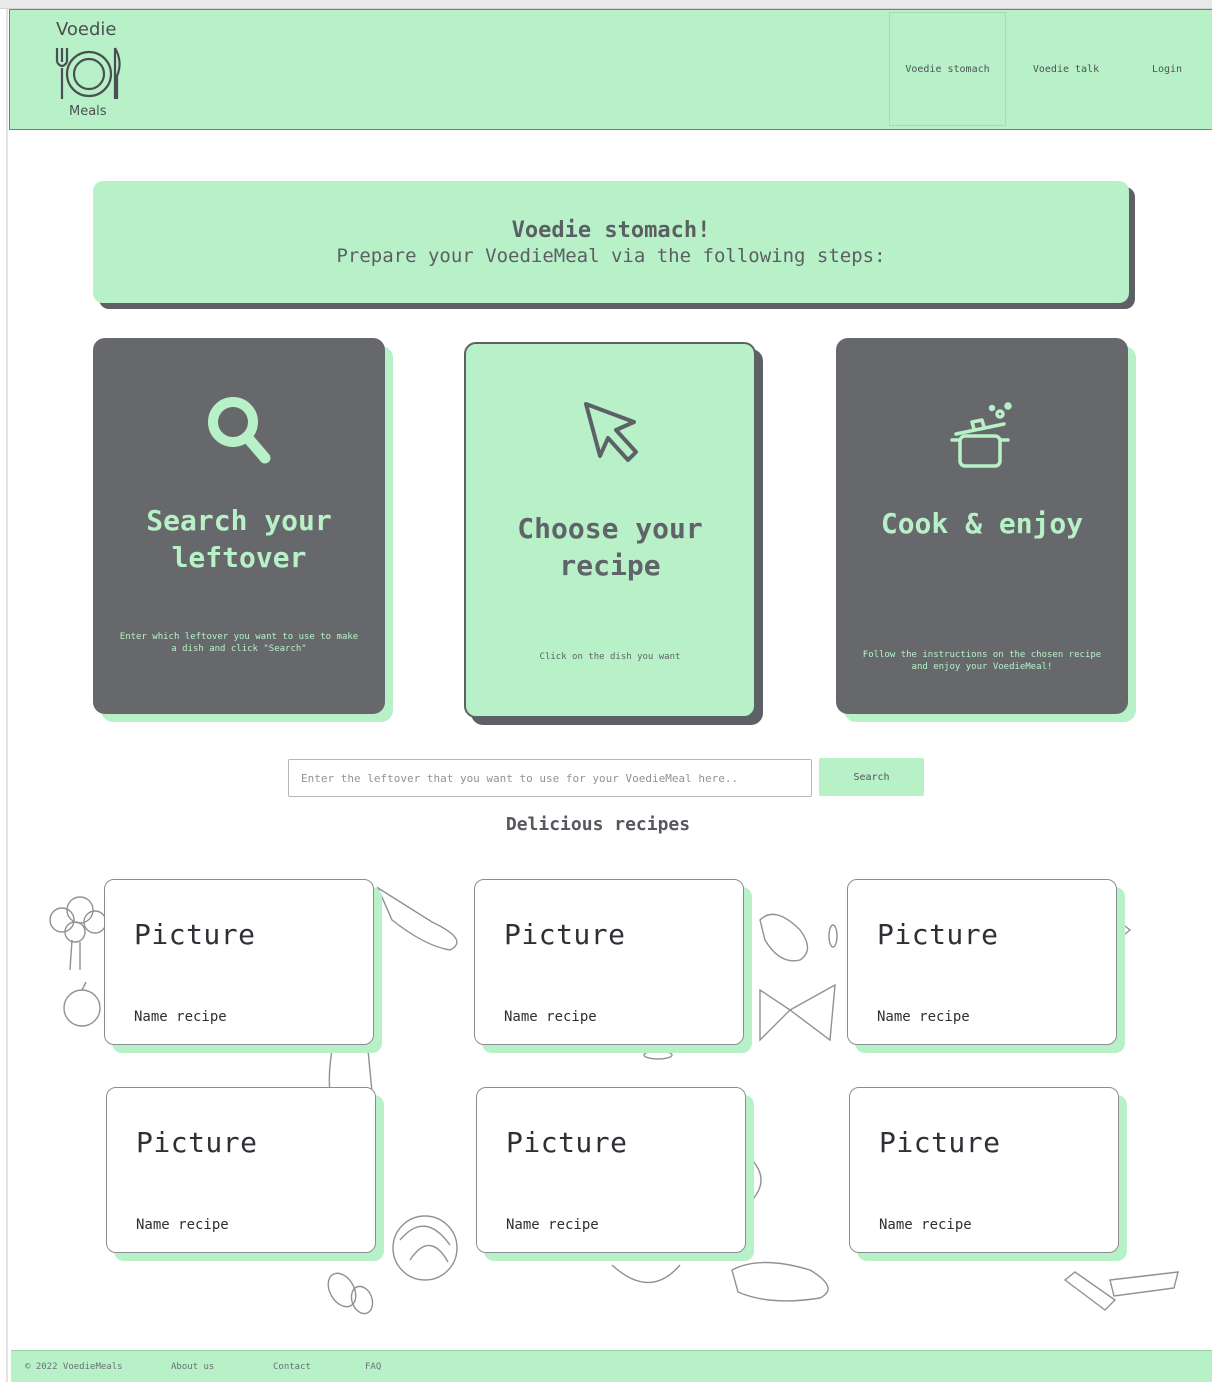 This screenshot has width=1212, height=1382. I want to click on nav-voedie-stomach: Voedie stomach, so click(947, 69).